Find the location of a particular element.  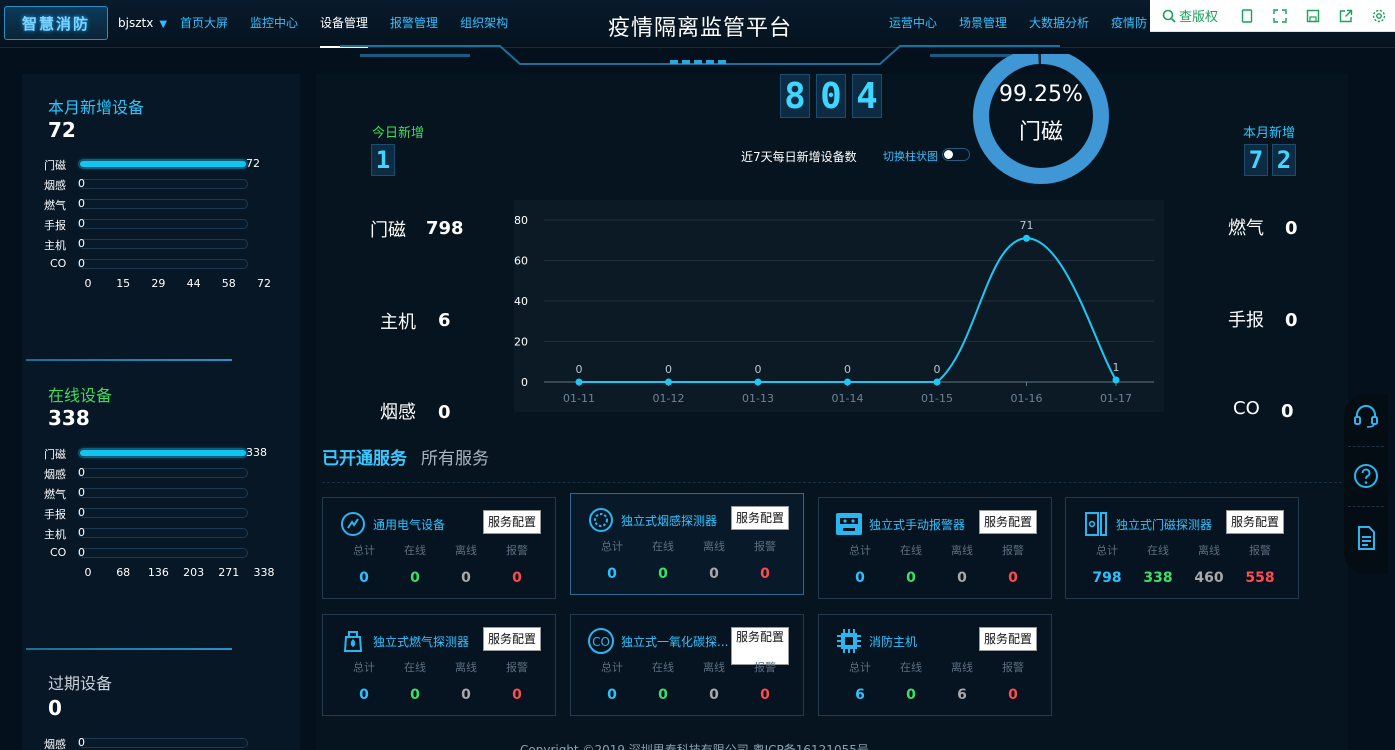

service-card: 独立式门磁探测器 服务配置 总计 在线 离线 报警 798 338 460 558 is located at coordinates (1182, 548).